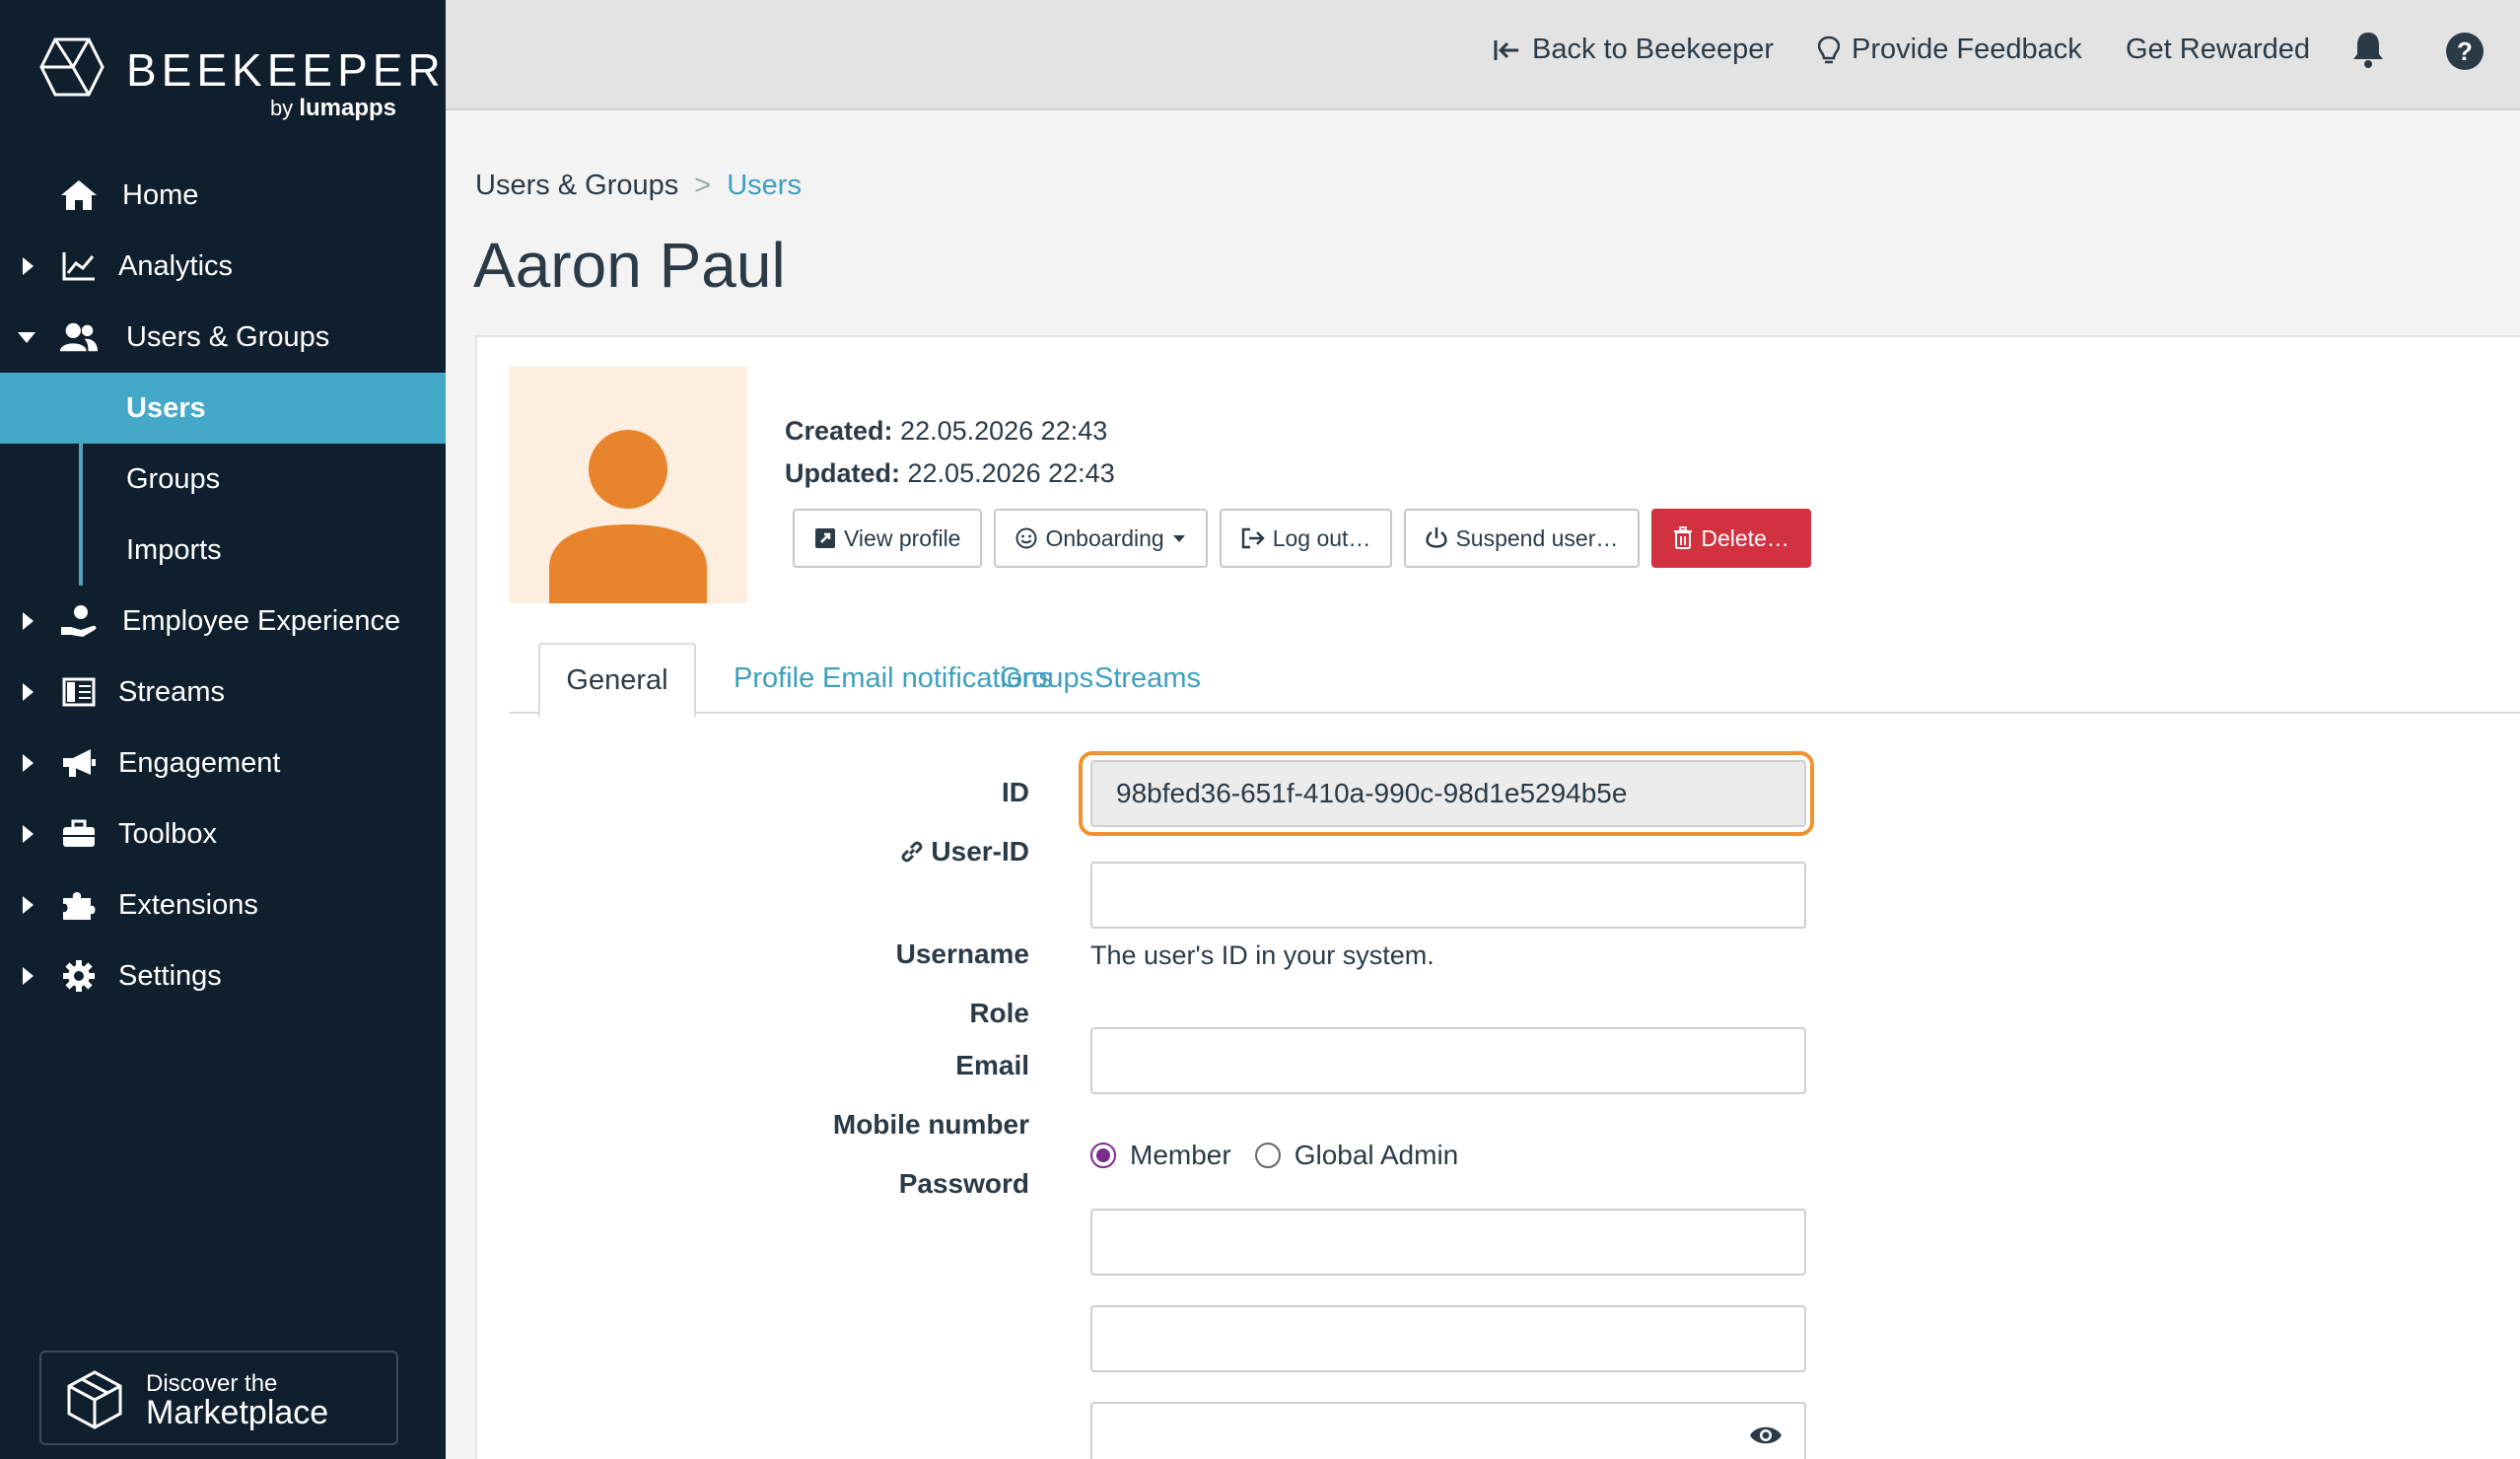 The height and width of the screenshot is (1459, 2520). What do you see at coordinates (962, 953) in the screenshot?
I see `username-label: Username` at bounding box center [962, 953].